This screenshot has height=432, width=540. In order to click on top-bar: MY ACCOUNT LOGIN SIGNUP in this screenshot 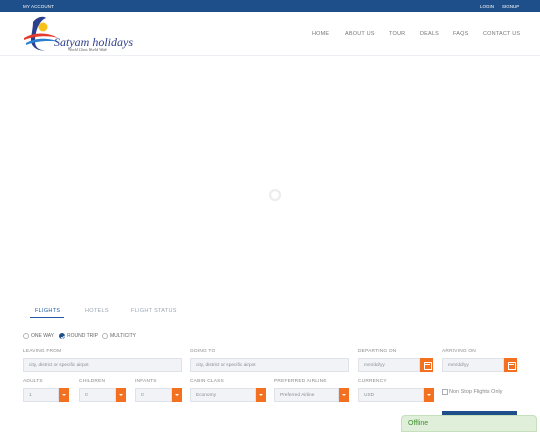, I will do `click(270, 6)`.